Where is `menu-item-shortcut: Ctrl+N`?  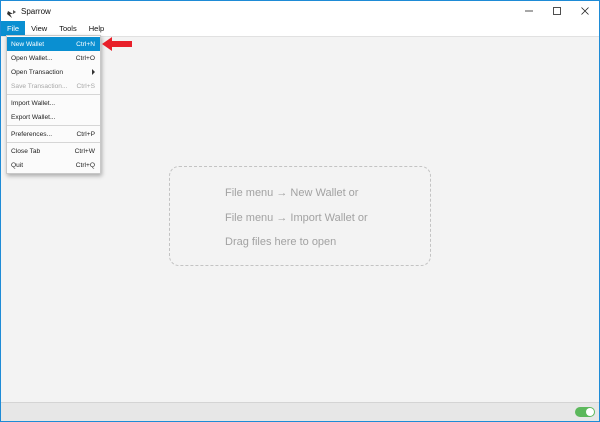
menu-item-shortcut: Ctrl+N is located at coordinates (85, 44).